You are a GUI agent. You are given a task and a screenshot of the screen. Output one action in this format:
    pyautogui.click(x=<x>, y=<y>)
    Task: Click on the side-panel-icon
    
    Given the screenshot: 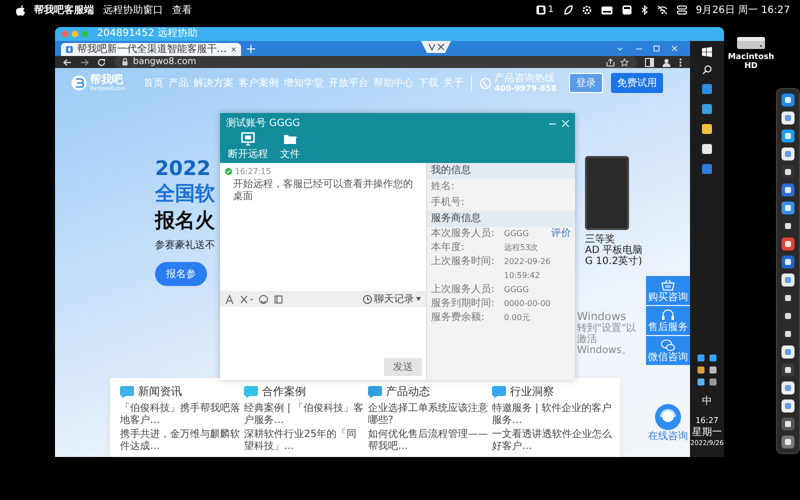 What is the action you would take?
    pyautogui.click(x=649, y=62)
    